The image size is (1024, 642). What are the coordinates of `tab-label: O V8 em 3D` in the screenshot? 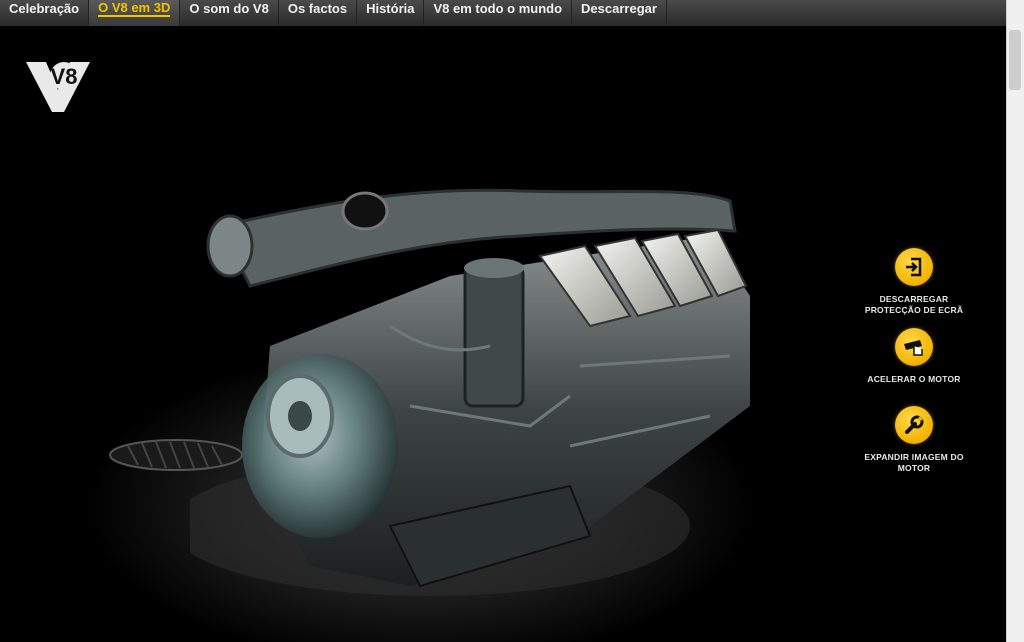 It's located at (134, 8).